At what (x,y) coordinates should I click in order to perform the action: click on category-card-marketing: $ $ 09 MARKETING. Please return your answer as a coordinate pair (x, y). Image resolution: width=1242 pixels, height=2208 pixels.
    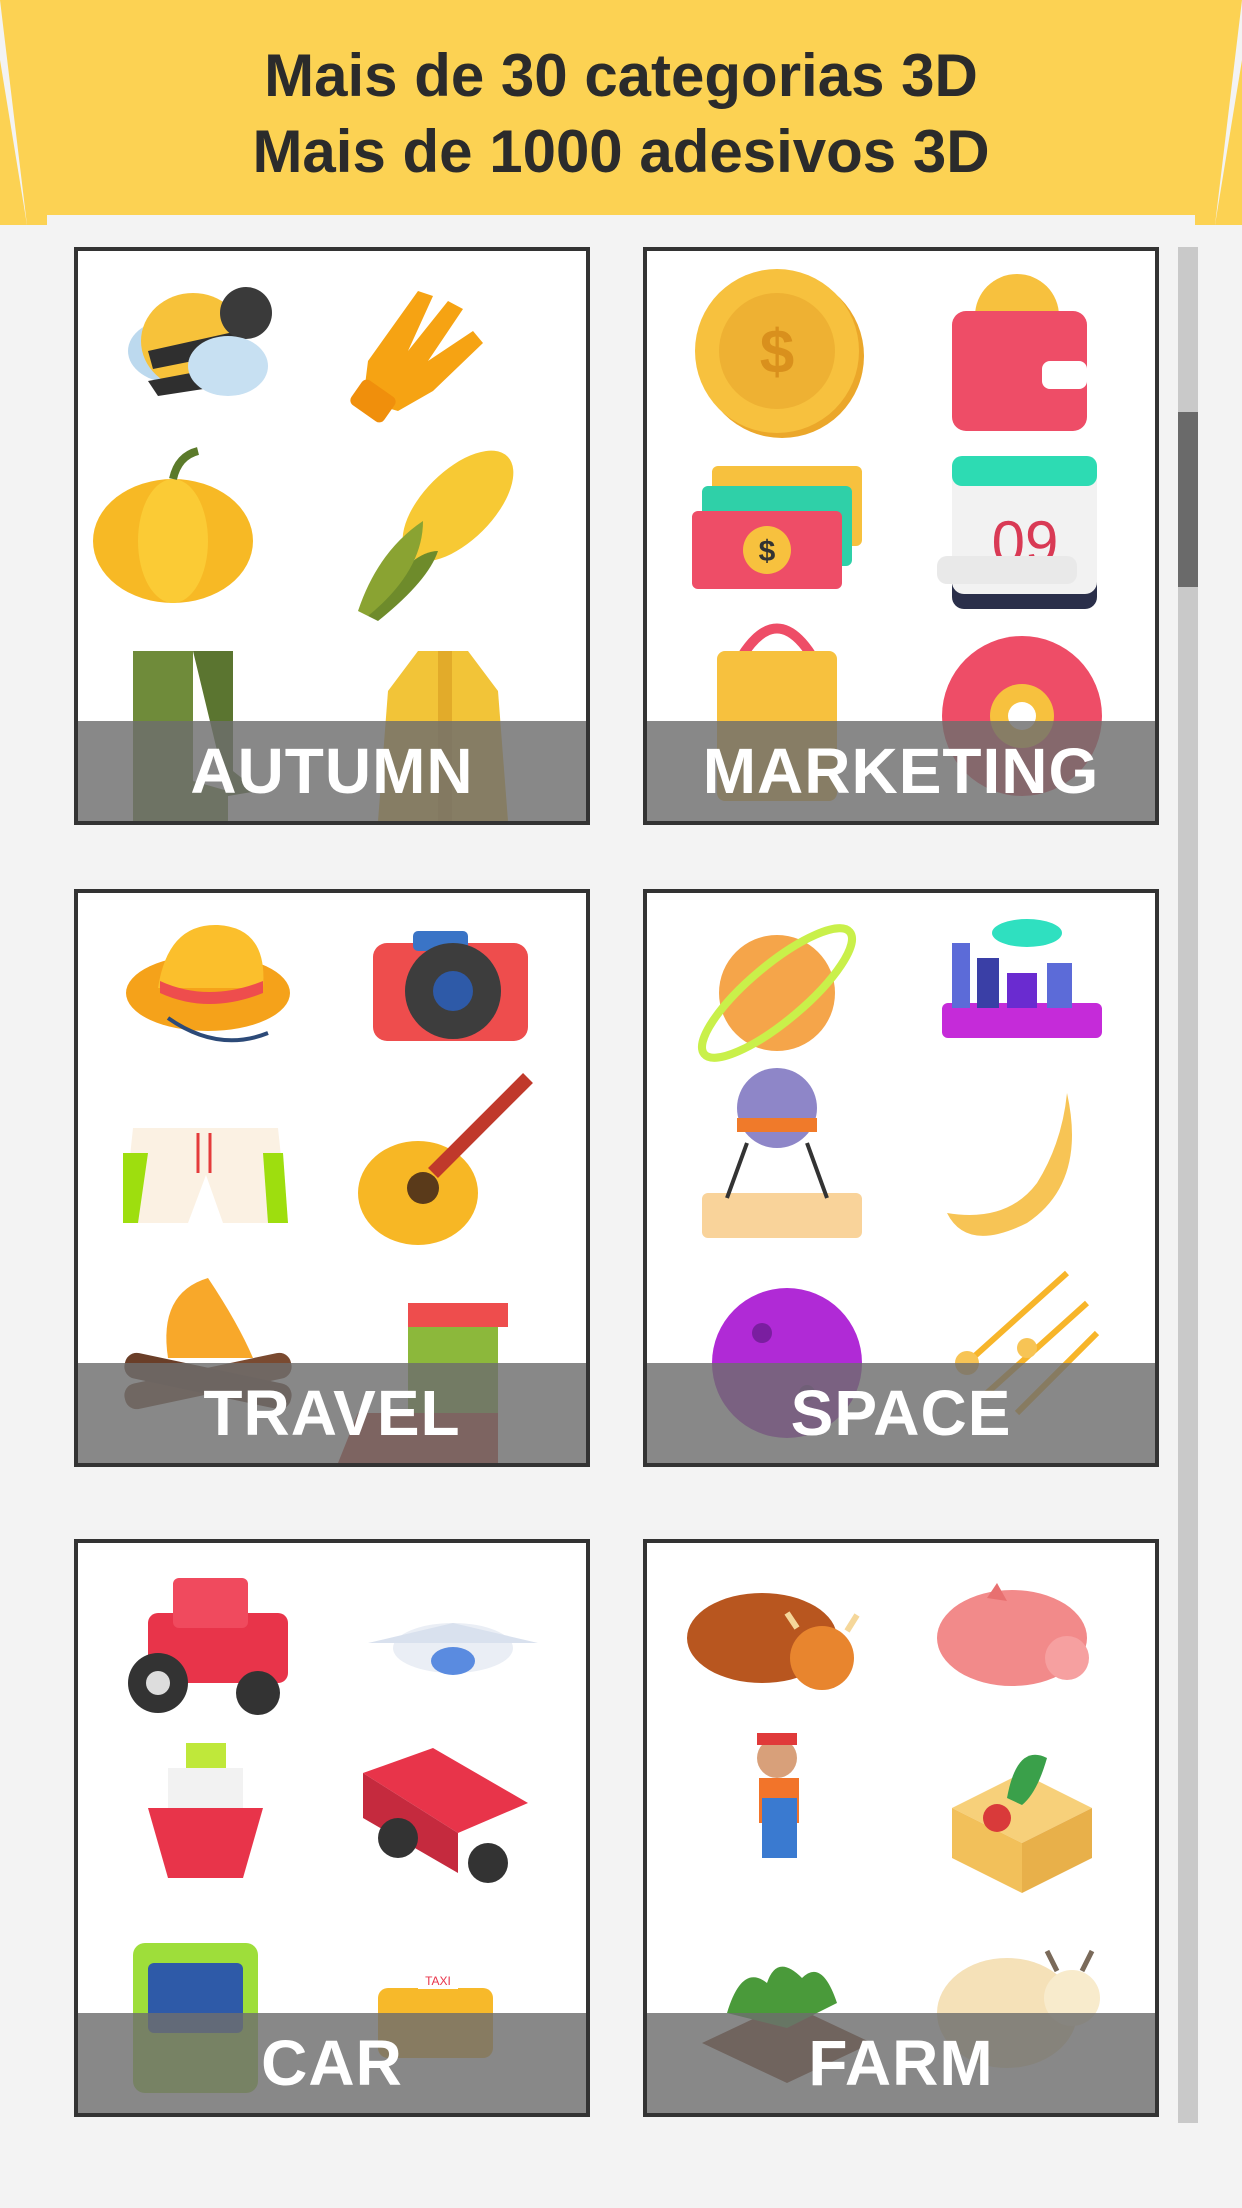
    Looking at the image, I should click on (901, 536).